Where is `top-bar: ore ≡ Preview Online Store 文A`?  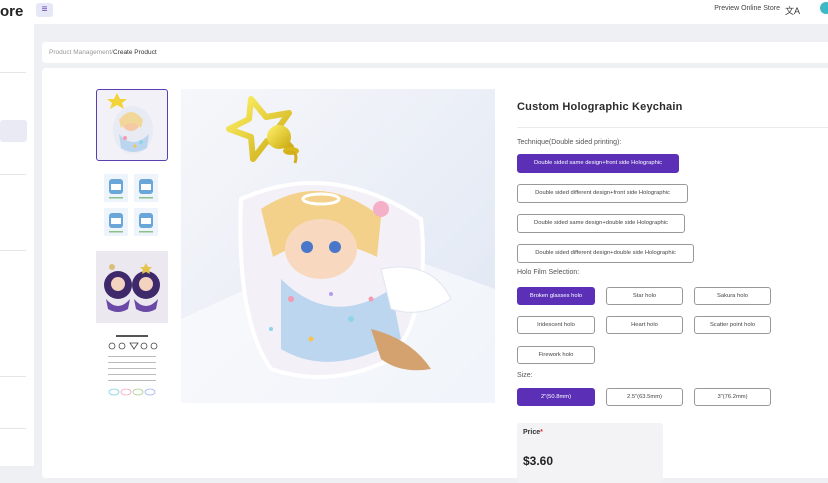
top-bar: ore ≡ Preview Online Store 文A is located at coordinates (414, 12).